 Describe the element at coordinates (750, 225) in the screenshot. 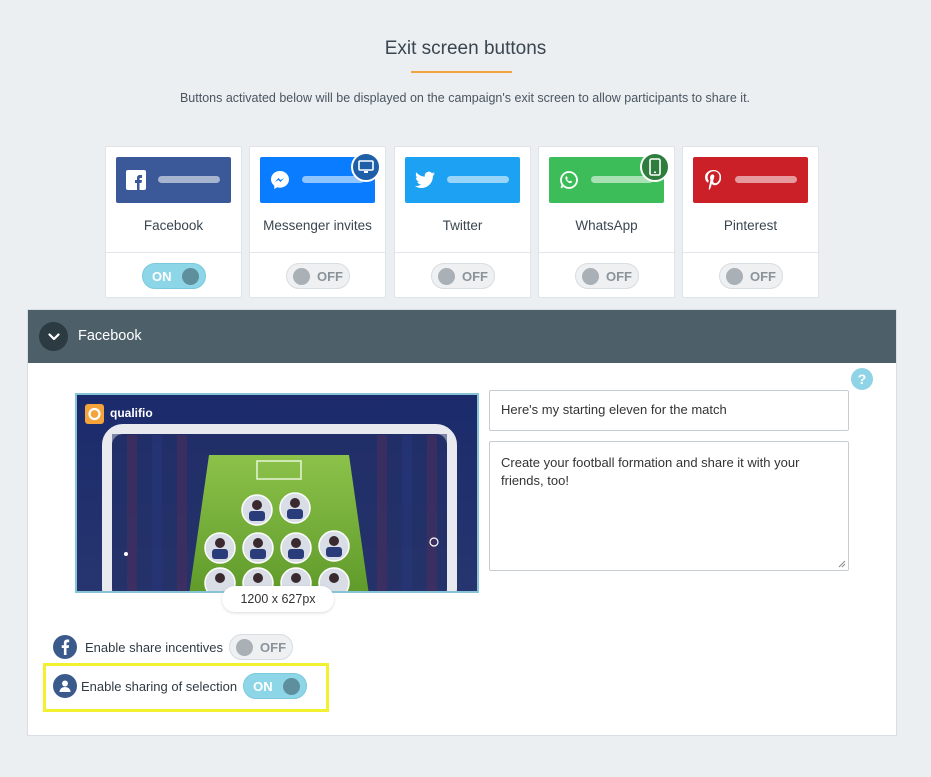

I see `card-label: Pinterest` at that location.